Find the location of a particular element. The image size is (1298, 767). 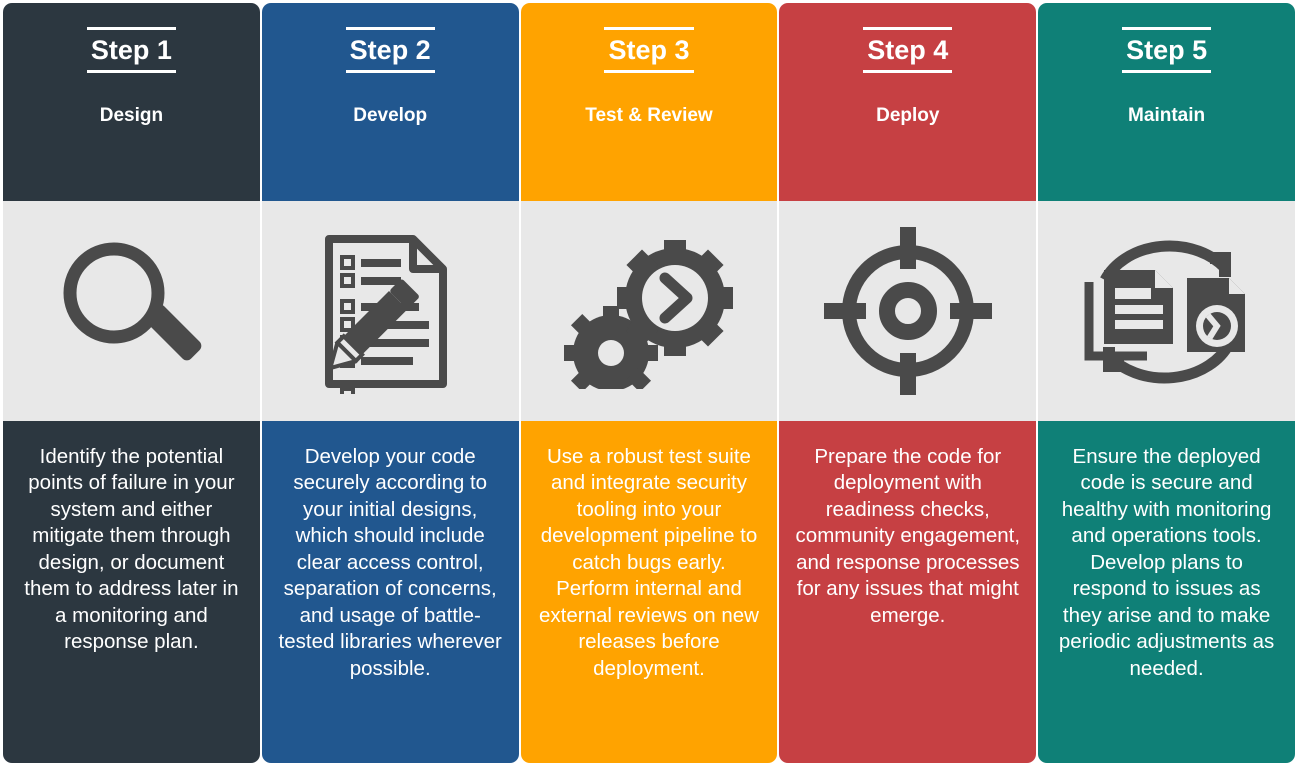

step-phase-2: Develop is located at coordinates (390, 115).